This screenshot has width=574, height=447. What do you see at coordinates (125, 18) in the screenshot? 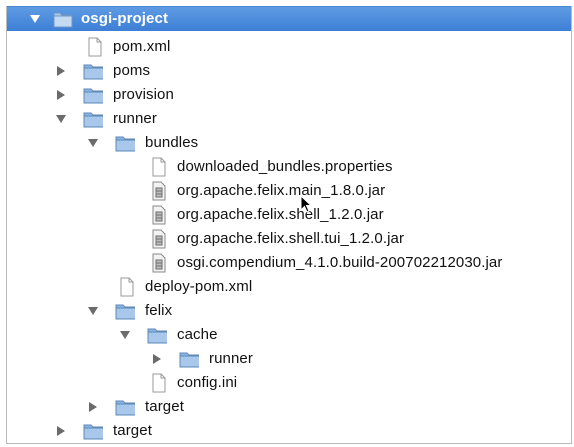
I see `tree-row-label: osgi-project` at bounding box center [125, 18].